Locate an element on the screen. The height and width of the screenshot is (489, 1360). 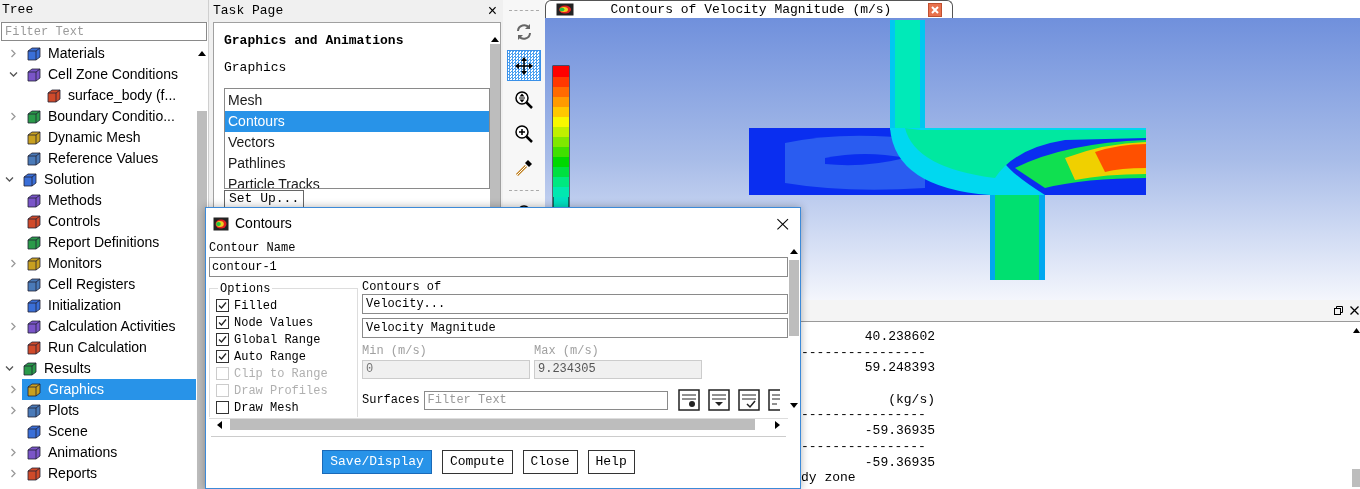
tree-item: Monitors is located at coordinates (109, 263).